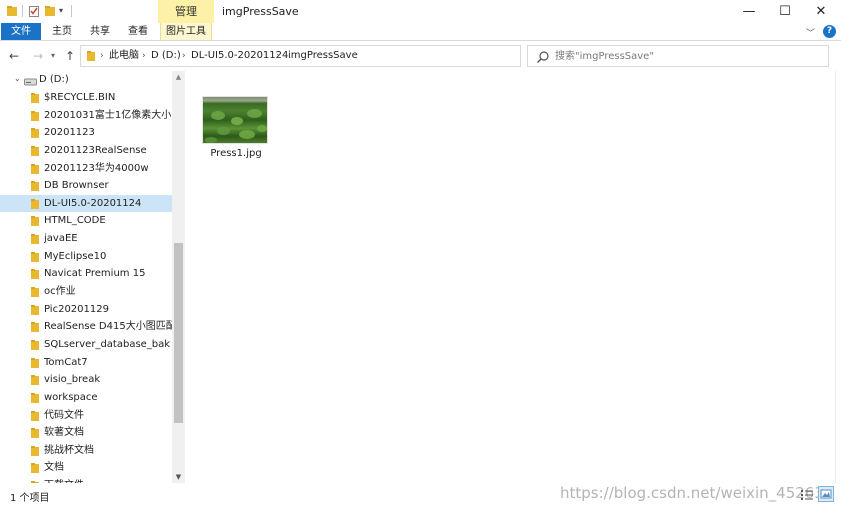  I want to click on folder-tree-item: Pic20201129, so click(86, 310).